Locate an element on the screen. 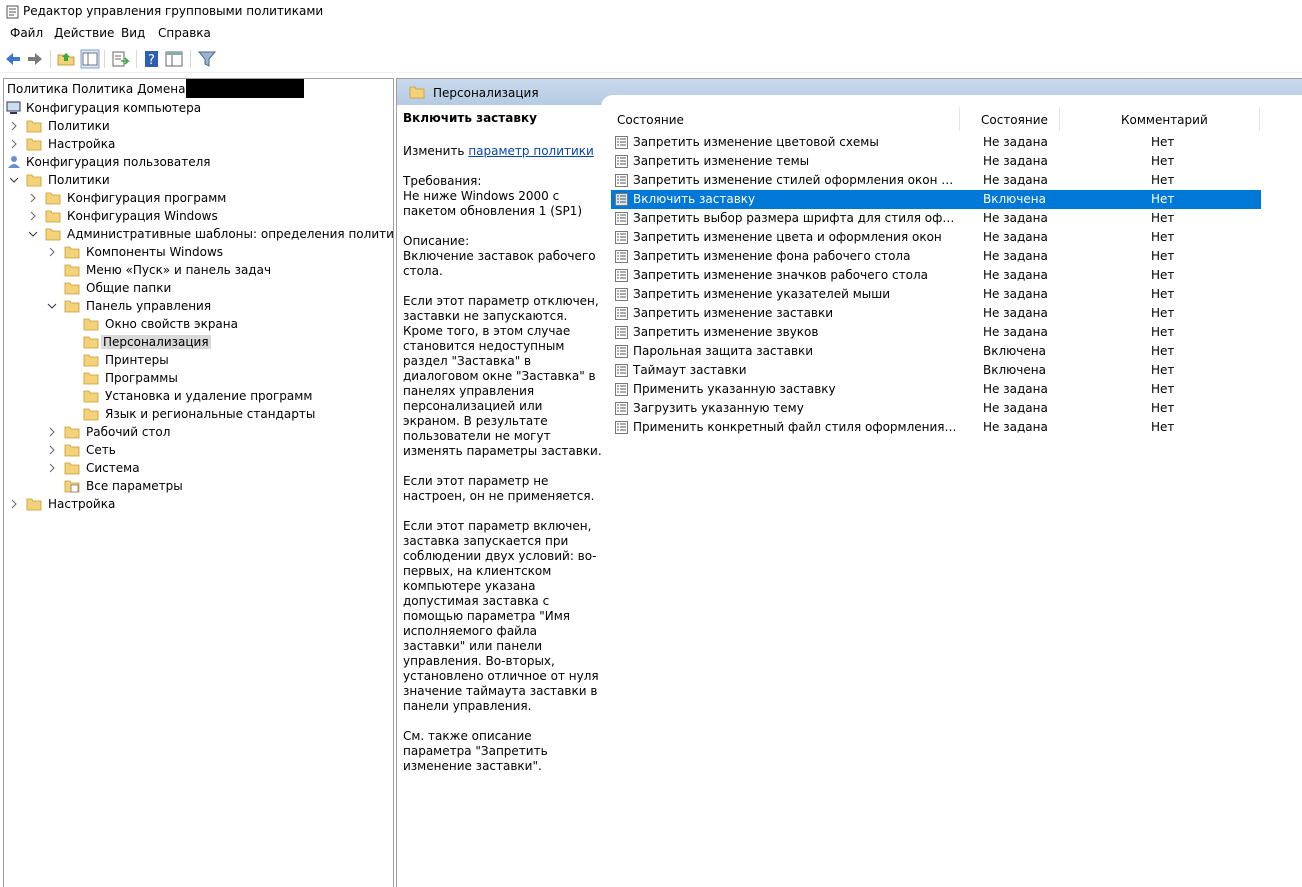 The image size is (1302, 887). menu-file: Файл is located at coordinates (26, 33).